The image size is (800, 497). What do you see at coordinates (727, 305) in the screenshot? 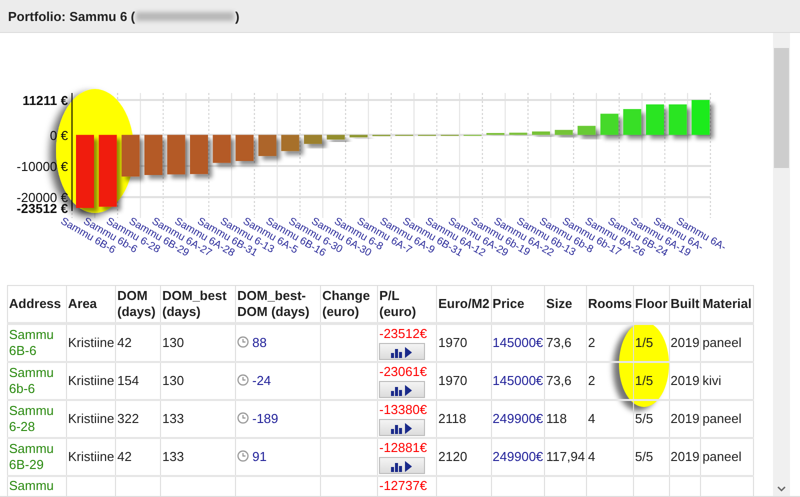
I see `column-header: Material` at bounding box center [727, 305].